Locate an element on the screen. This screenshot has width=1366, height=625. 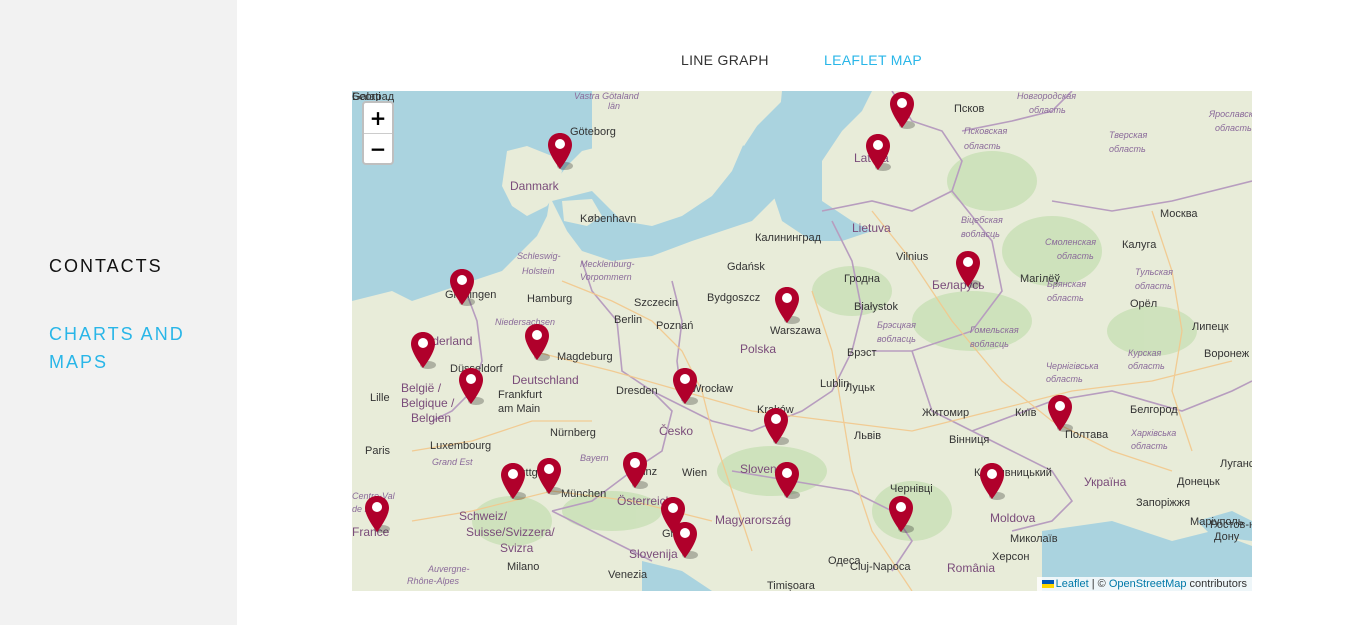
map-label: Deutschland is located at coordinates (545, 380).